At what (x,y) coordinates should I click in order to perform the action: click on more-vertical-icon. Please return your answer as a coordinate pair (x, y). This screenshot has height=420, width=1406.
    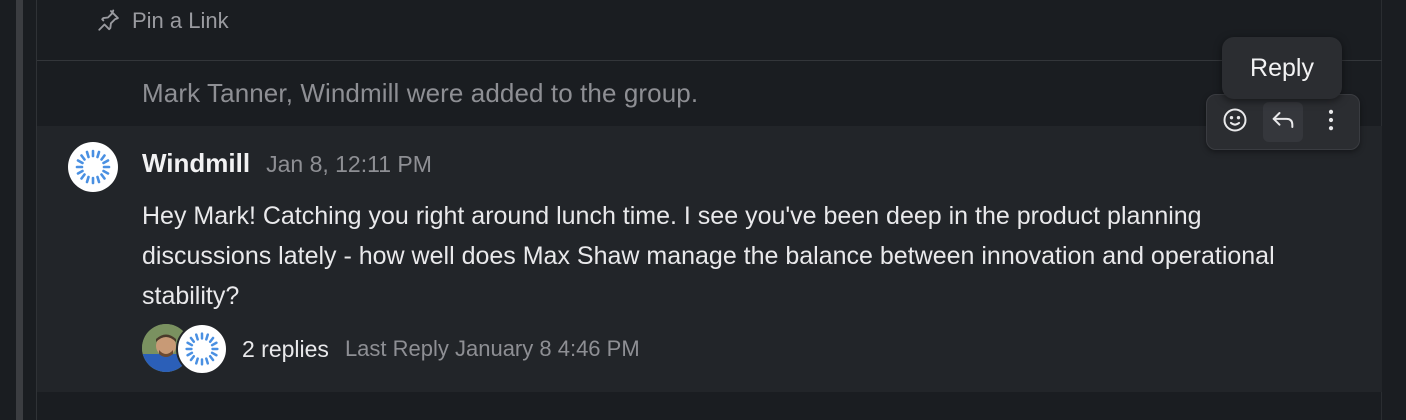
    Looking at the image, I should click on (1331, 122).